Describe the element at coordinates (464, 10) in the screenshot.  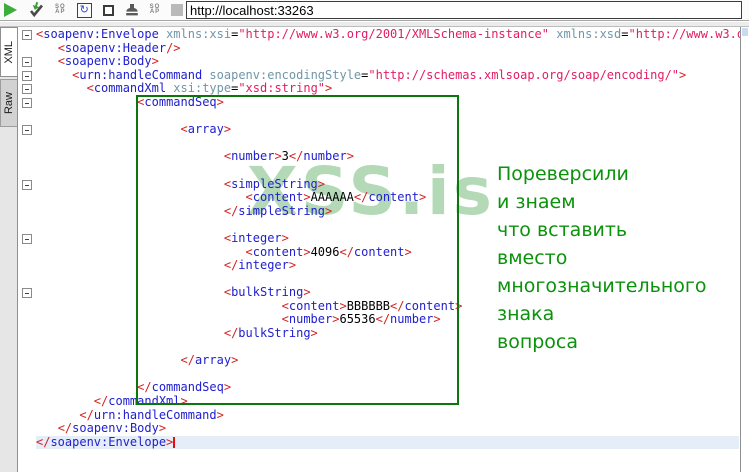
I see `endpoint-url-input` at that location.